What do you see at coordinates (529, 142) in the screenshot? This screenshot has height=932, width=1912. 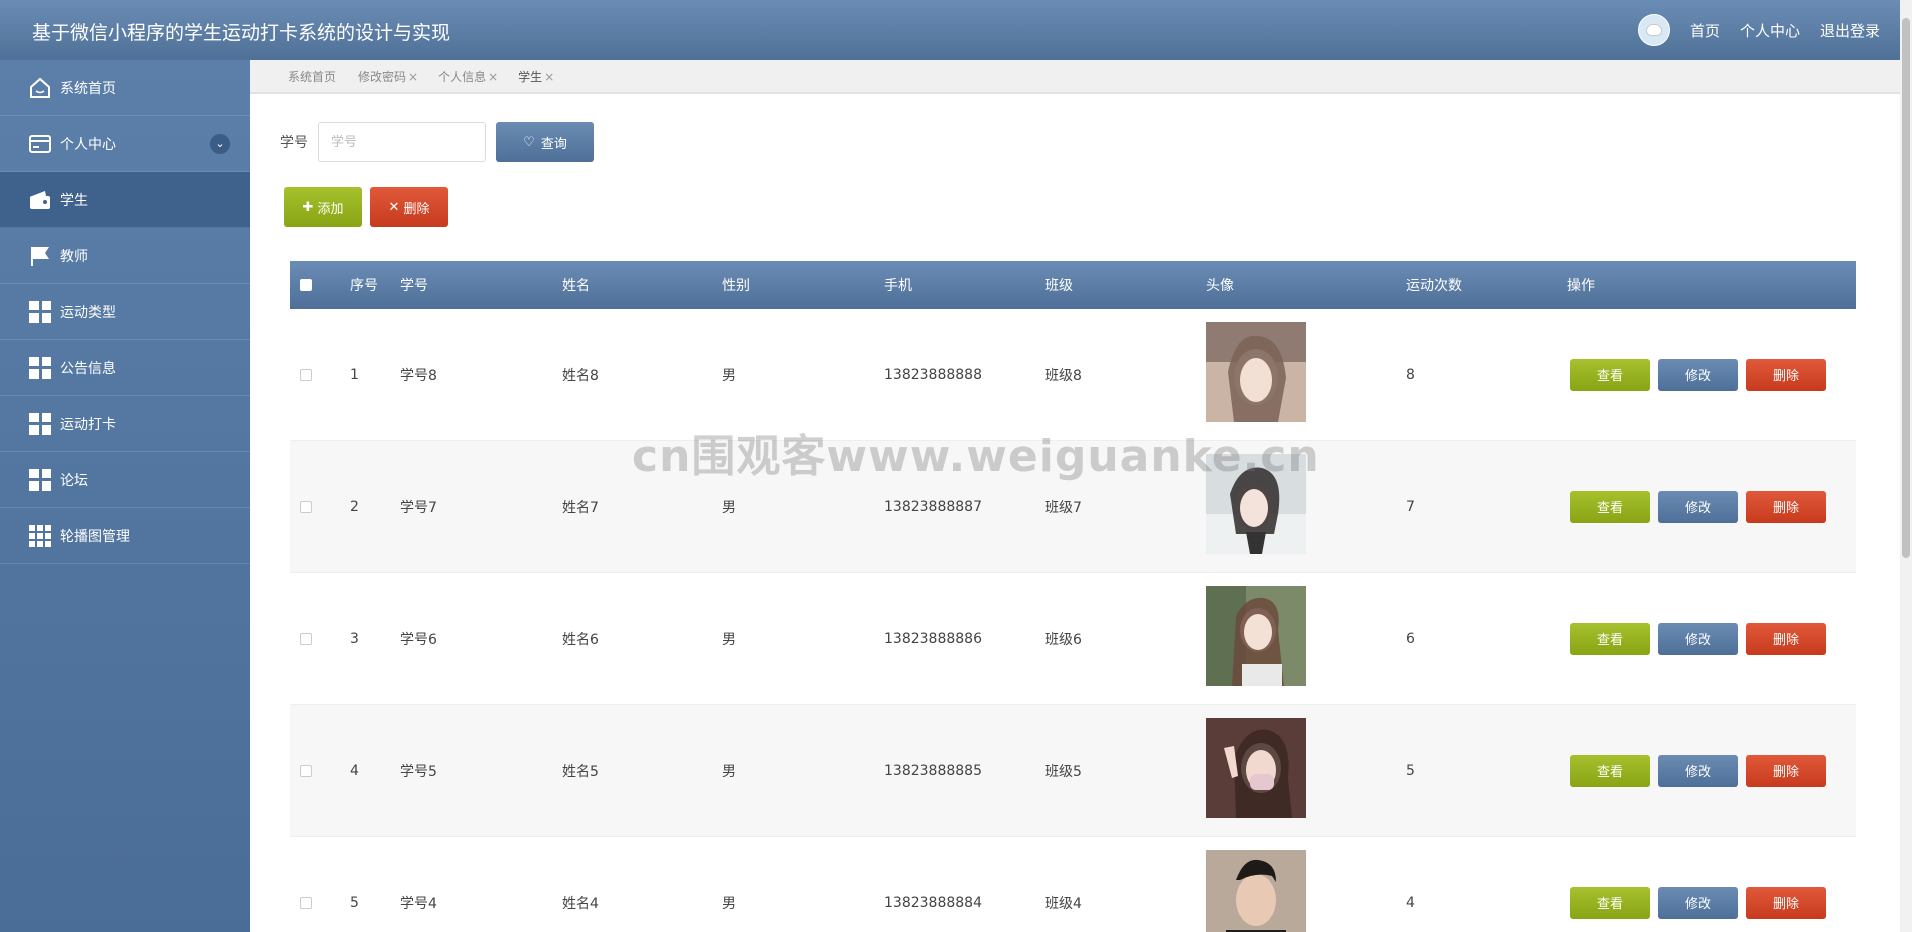 I see `heart-icon: ♡` at bounding box center [529, 142].